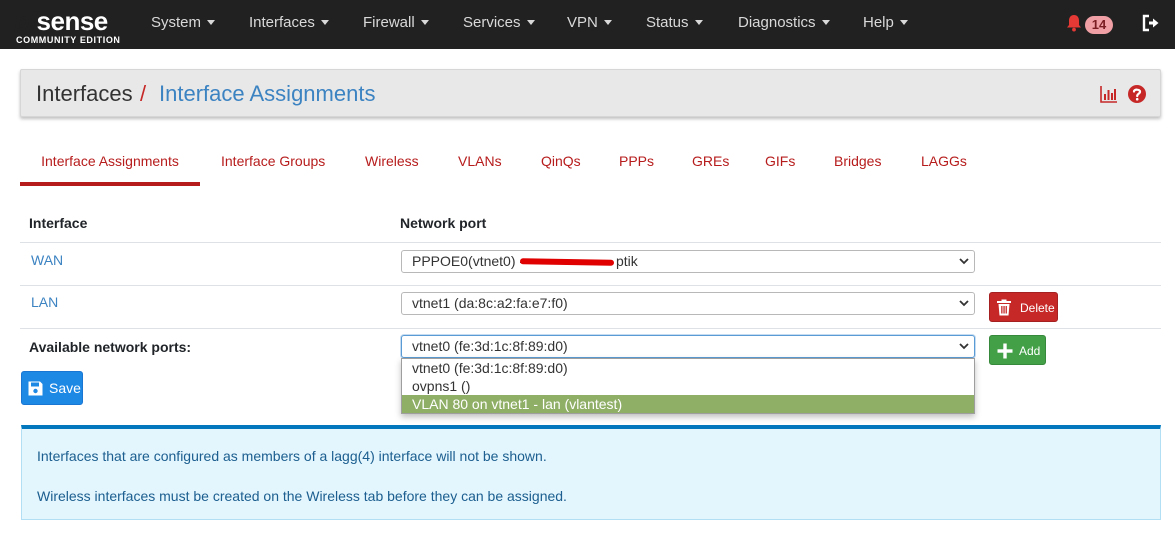 The width and height of the screenshot is (1175, 533). What do you see at coordinates (857, 163) in the screenshot?
I see `tab-bridges: Bridges` at bounding box center [857, 163].